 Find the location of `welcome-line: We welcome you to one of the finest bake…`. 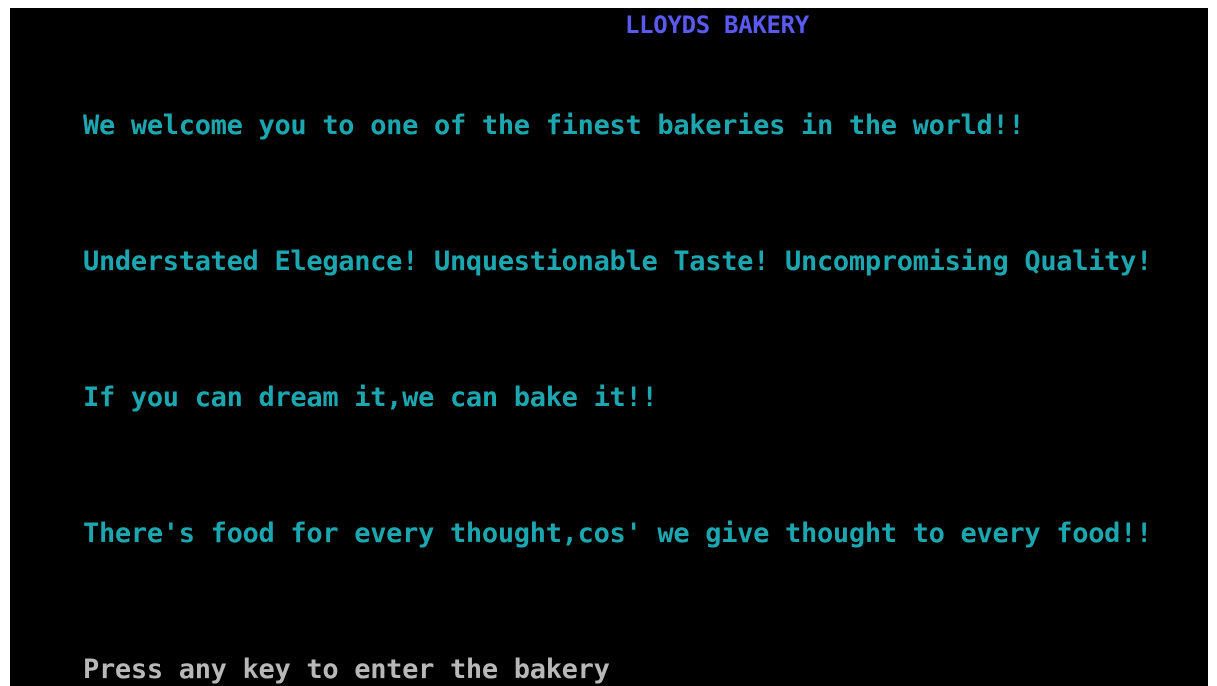

welcome-line: We welcome you to one of the finest bake… is located at coordinates (554, 125).